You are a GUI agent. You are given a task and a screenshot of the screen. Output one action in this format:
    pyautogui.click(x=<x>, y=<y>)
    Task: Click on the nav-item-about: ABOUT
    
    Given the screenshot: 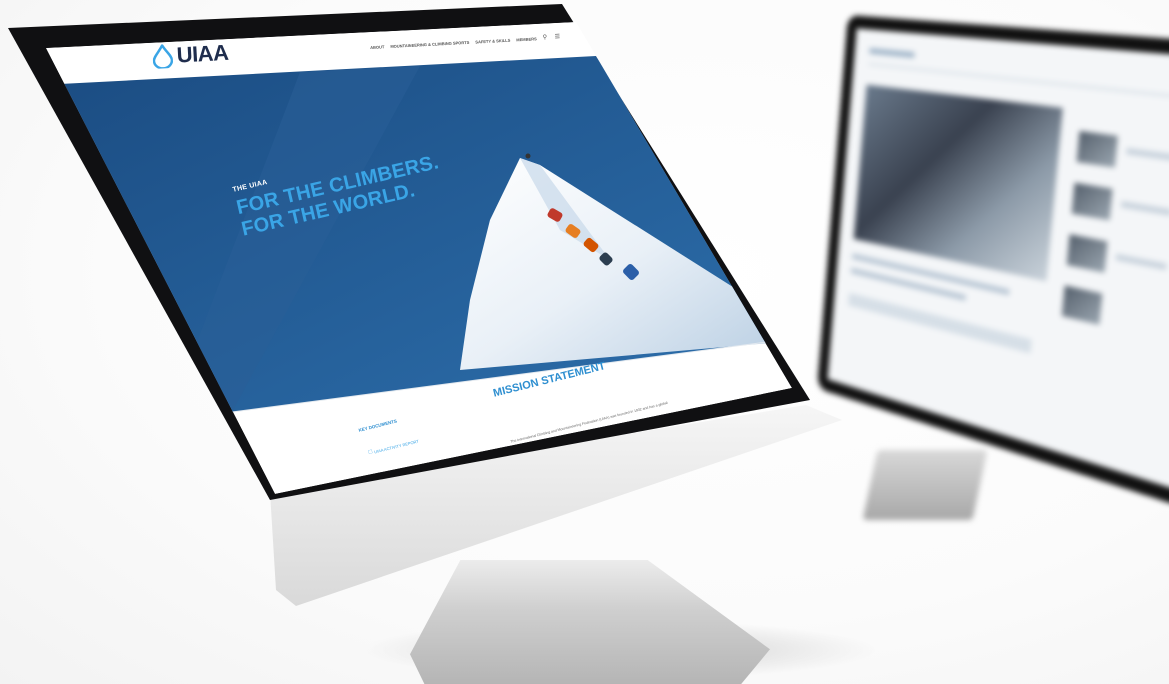 What is the action you would take?
    pyautogui.click(x=377, y=47)
    